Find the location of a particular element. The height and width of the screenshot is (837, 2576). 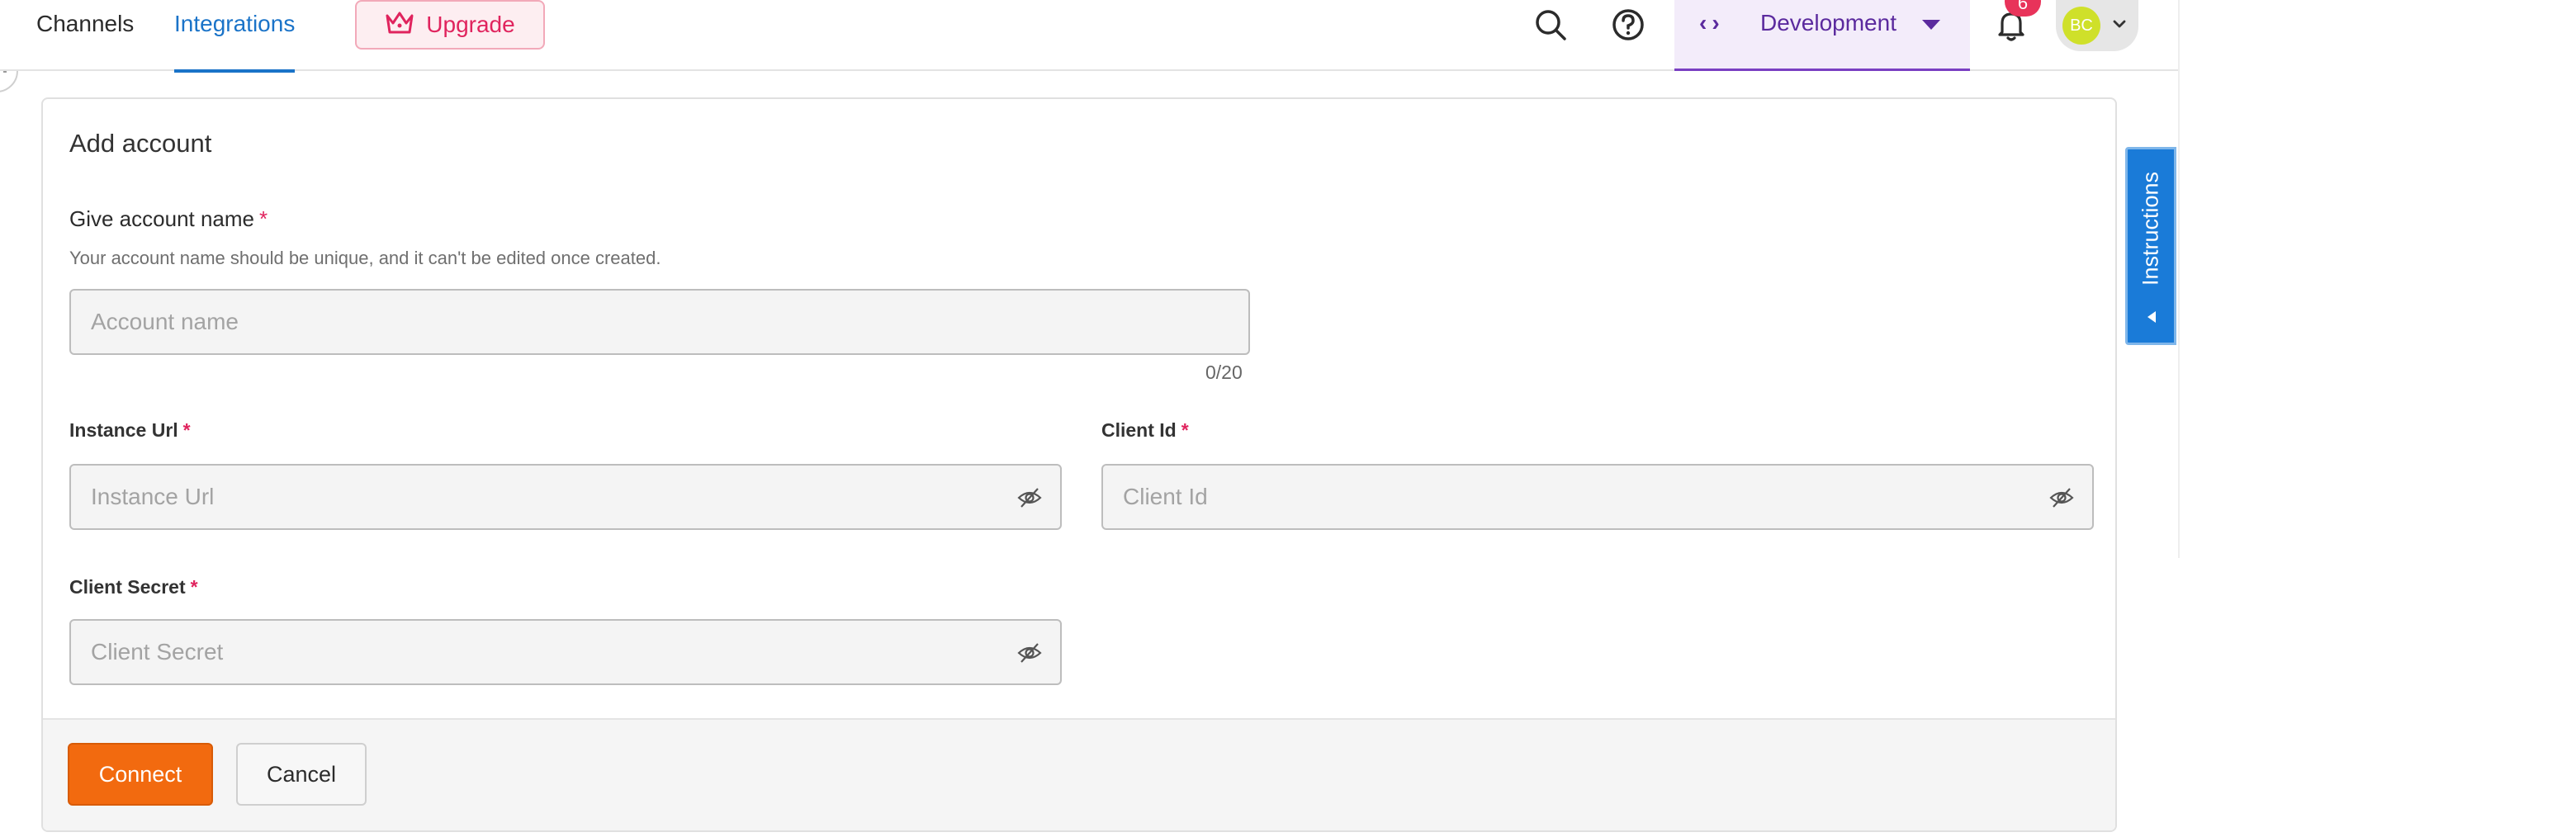

search-icon is located at coordinates (1551, 25).